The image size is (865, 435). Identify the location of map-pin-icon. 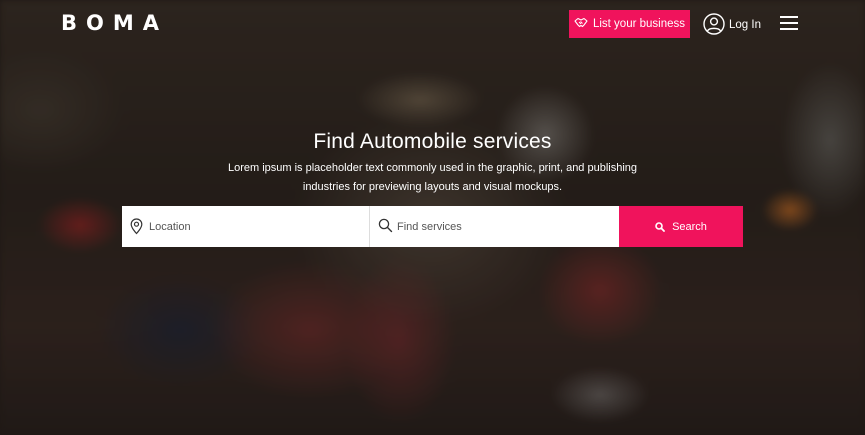
(136, 226).